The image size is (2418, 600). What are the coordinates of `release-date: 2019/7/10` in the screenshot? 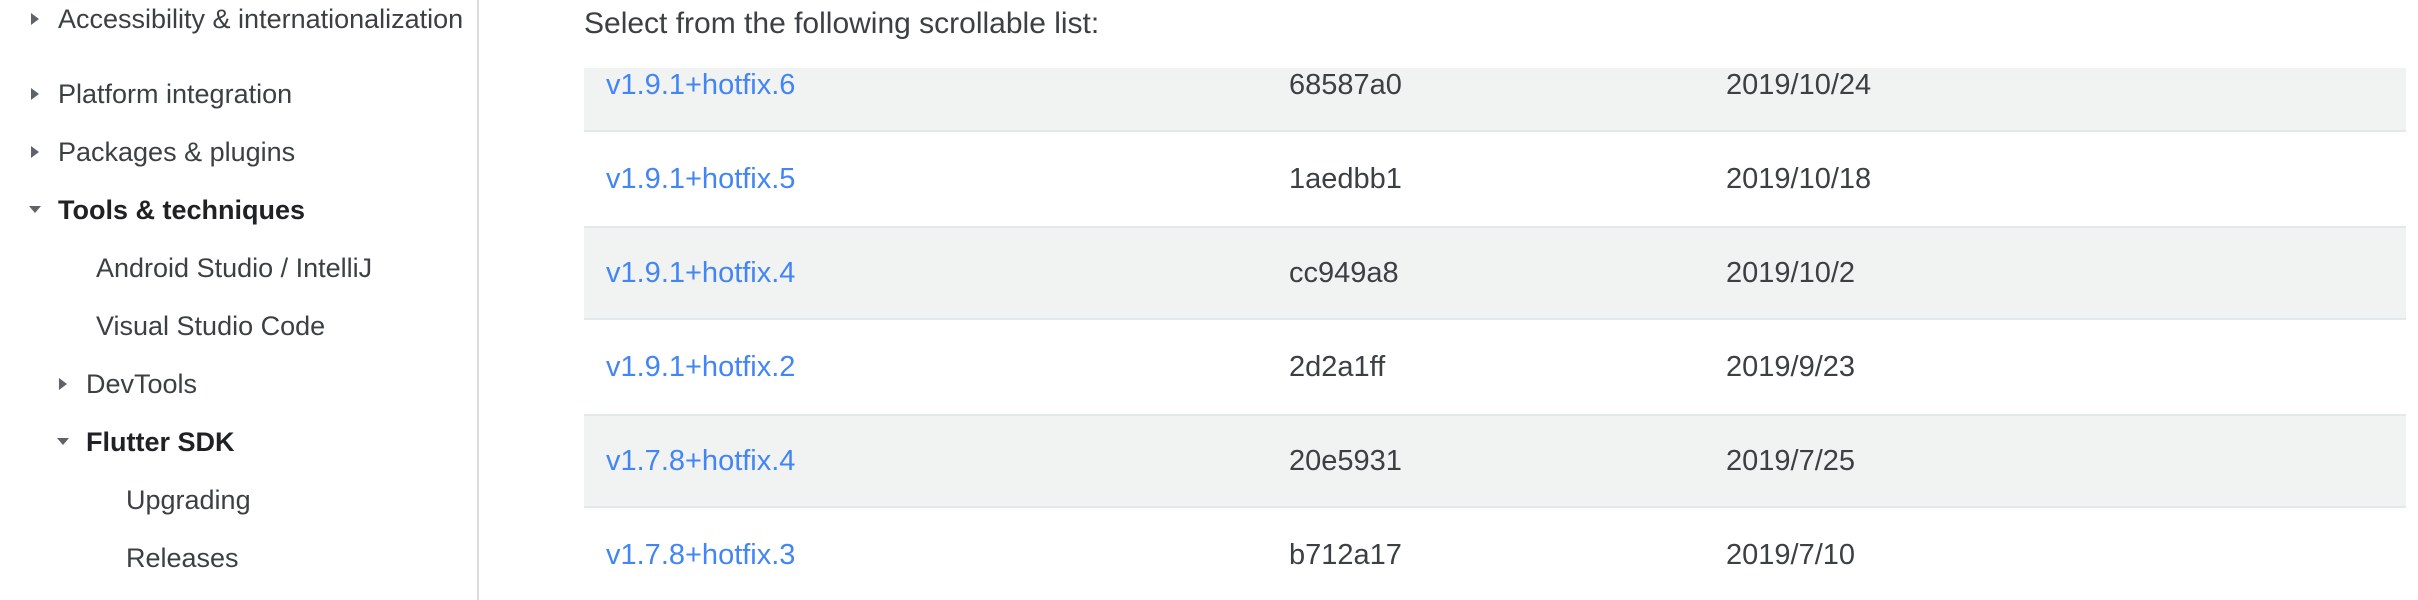 It's located at (1791, 554).